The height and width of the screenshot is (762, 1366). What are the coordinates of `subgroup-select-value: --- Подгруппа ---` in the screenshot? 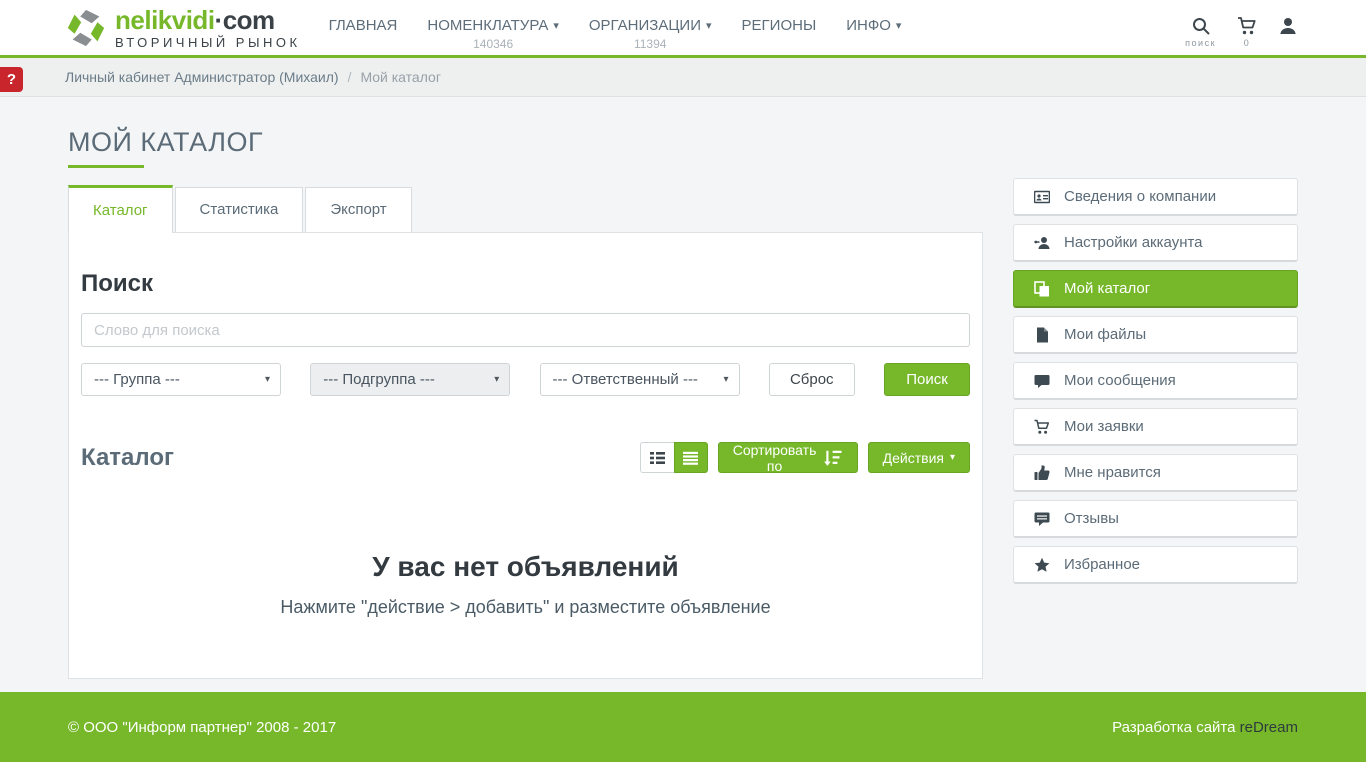 It's located at (379, 379).